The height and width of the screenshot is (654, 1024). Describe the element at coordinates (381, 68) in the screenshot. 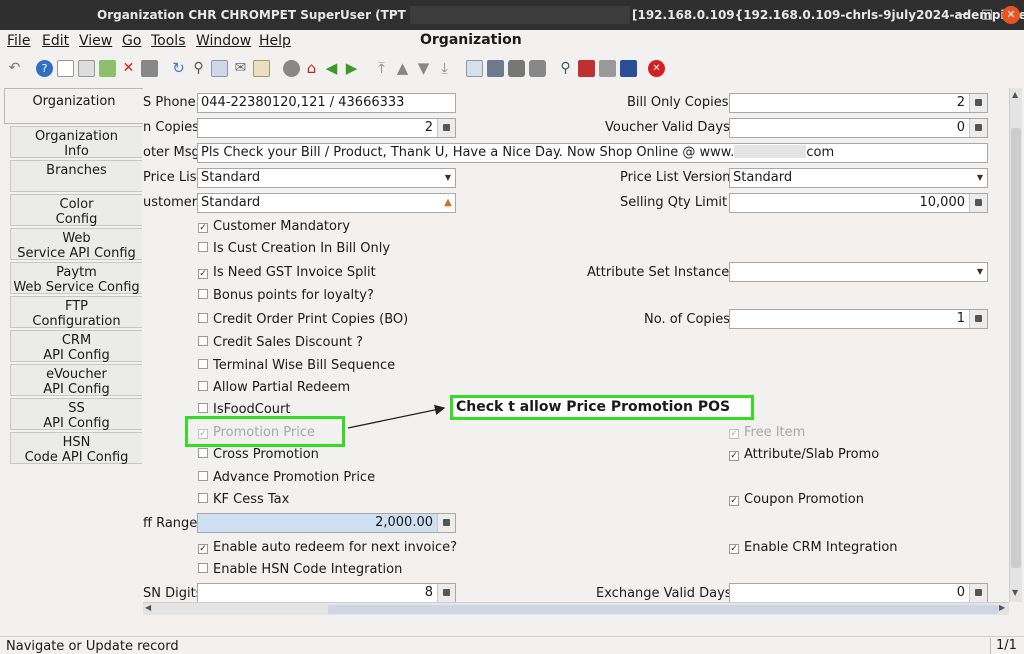

I see `first-record-icon: ⤒` at that location.